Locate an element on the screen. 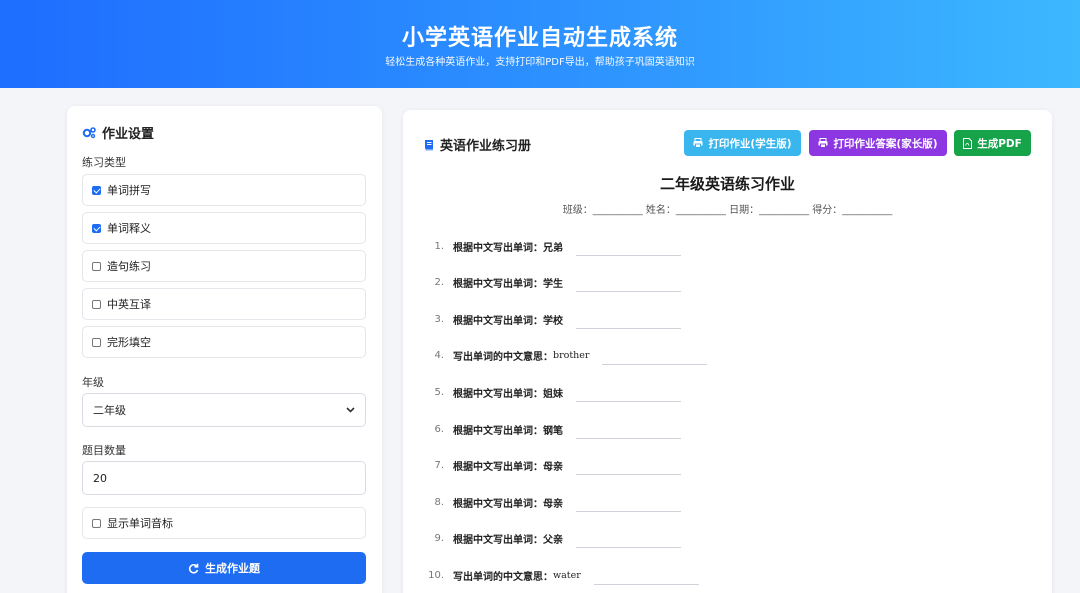 This screenshot has height=593, width=1080. question-item: 3. 根据中文写出单词： 学校 is located at coordinates (552, 319).